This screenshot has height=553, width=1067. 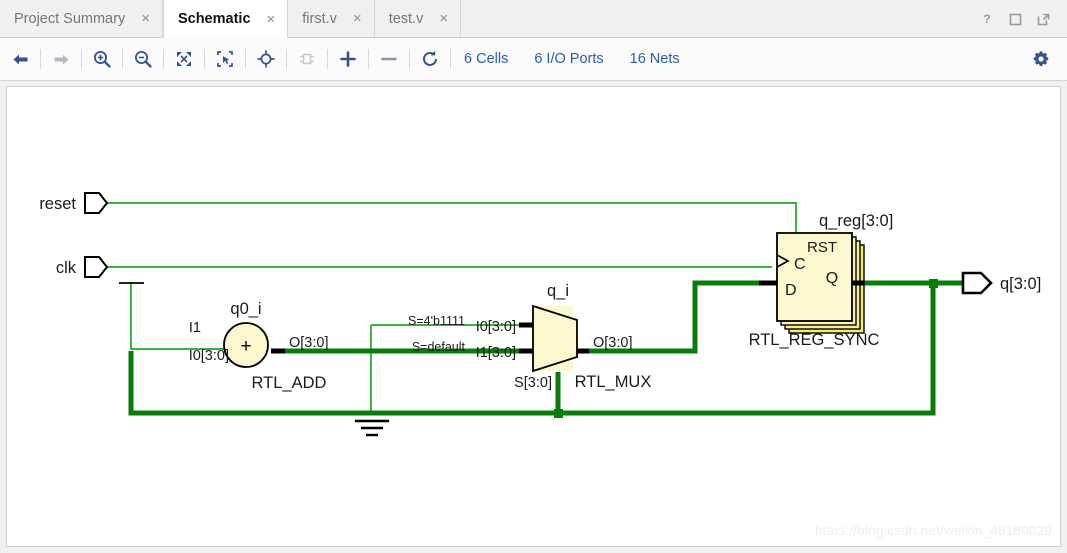 I want to click on schematic-toolbar: 6 Cells 6 I/O Ports 16 Nets, so click(x=533, y=59).